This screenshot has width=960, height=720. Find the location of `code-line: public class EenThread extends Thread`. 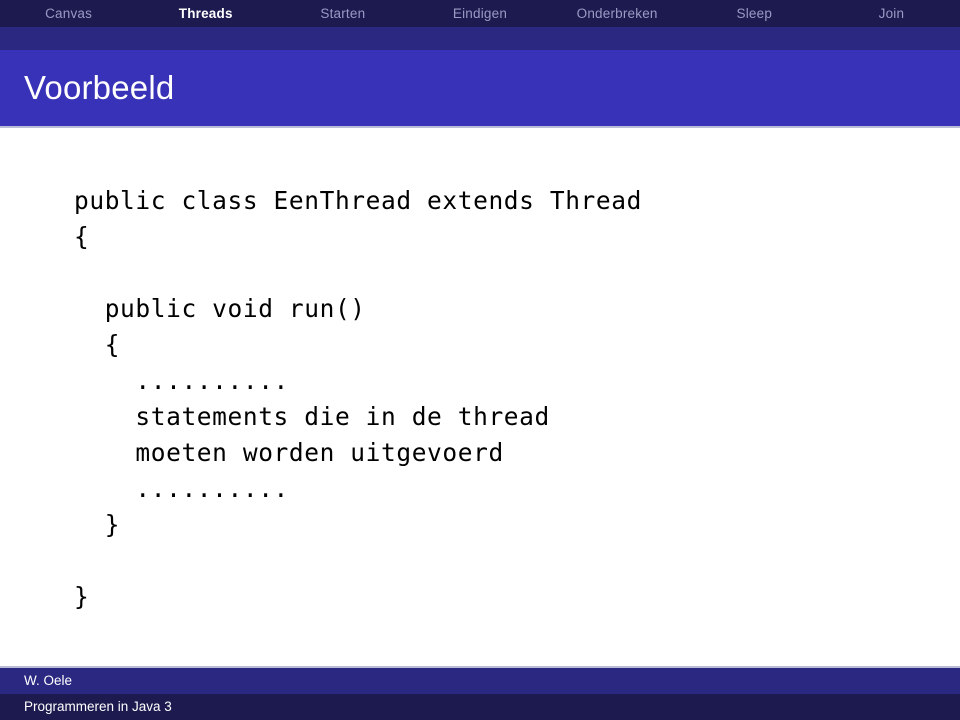

code-line: public class EenThread extends Thread is located at coordinates (358, 200).